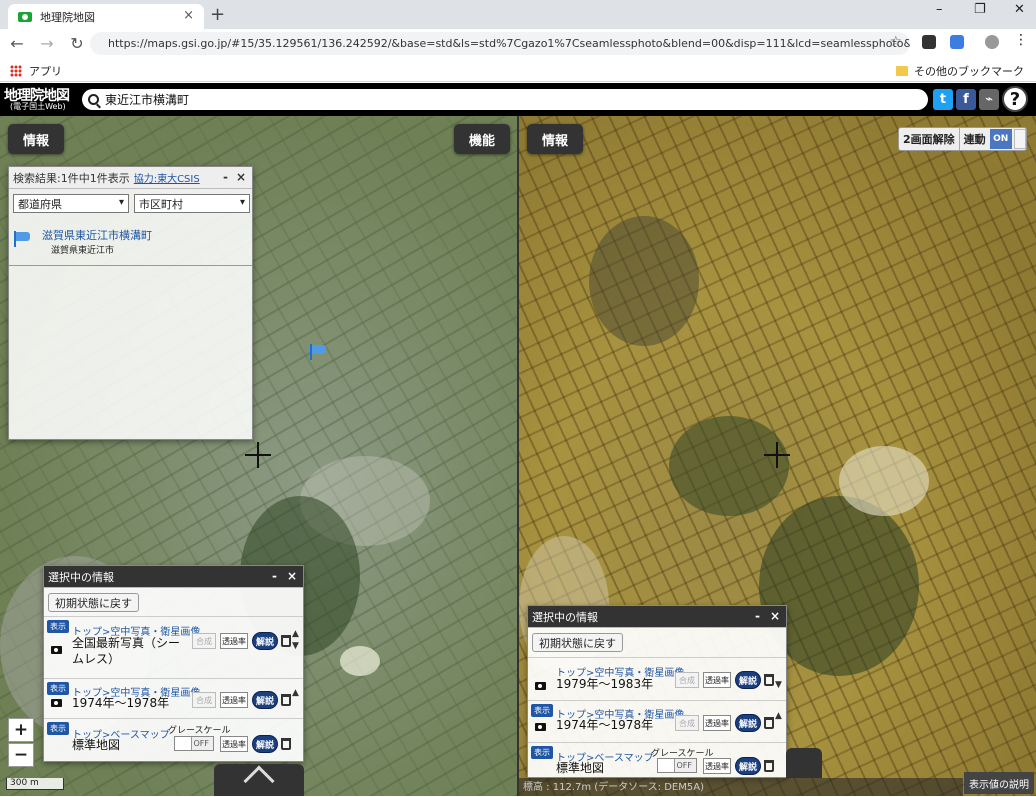 The image size is (1036, 797). Describe the element at coordinates (657, 617) in the screenshot. I see `layer-panel-header: 選択中の情報 - ×` at that location.